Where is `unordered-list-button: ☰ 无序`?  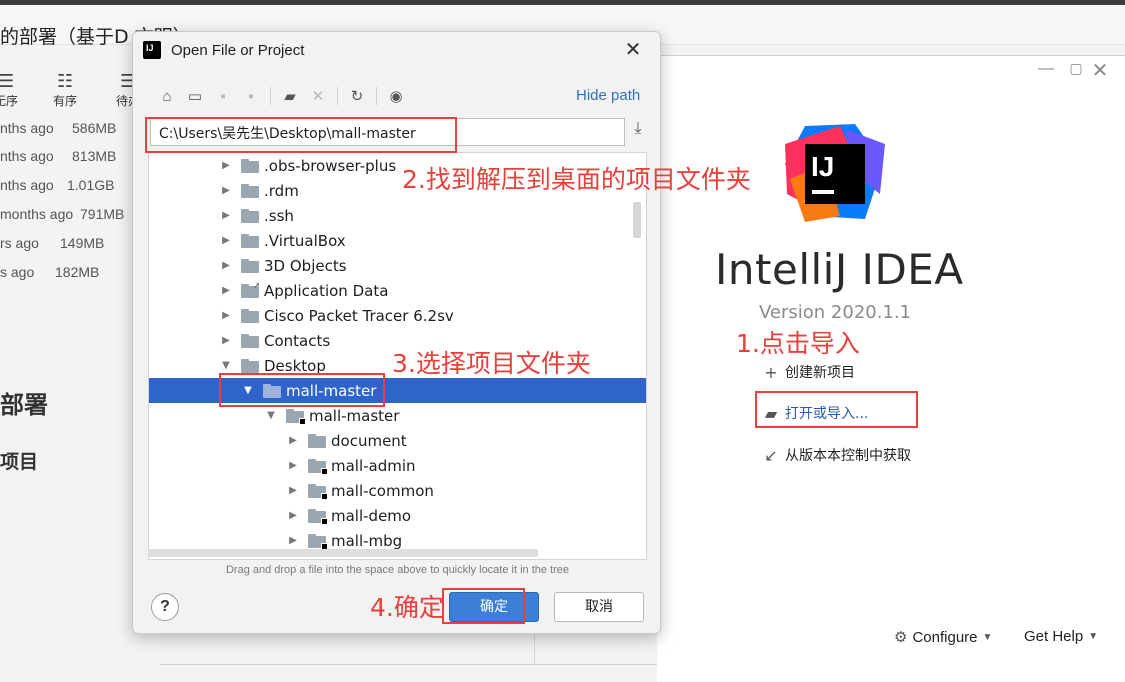
unordered-list-button: ☰ 无序 is located at coordinates (9, 90).